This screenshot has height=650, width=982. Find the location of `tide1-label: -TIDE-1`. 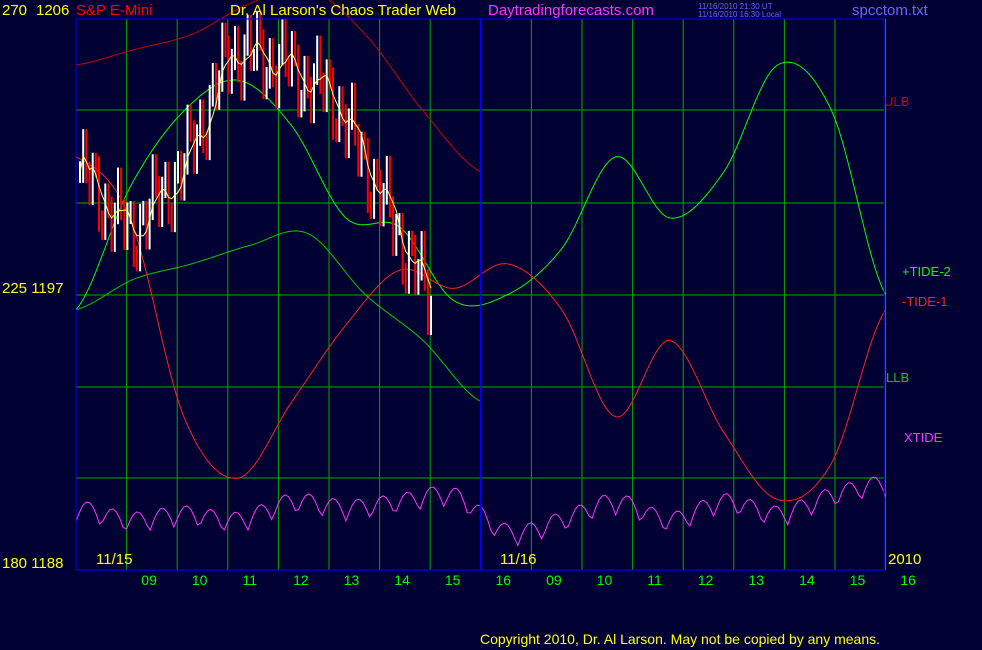

tide1-label: -TIDE-1 is located at coordinates (925, 301).